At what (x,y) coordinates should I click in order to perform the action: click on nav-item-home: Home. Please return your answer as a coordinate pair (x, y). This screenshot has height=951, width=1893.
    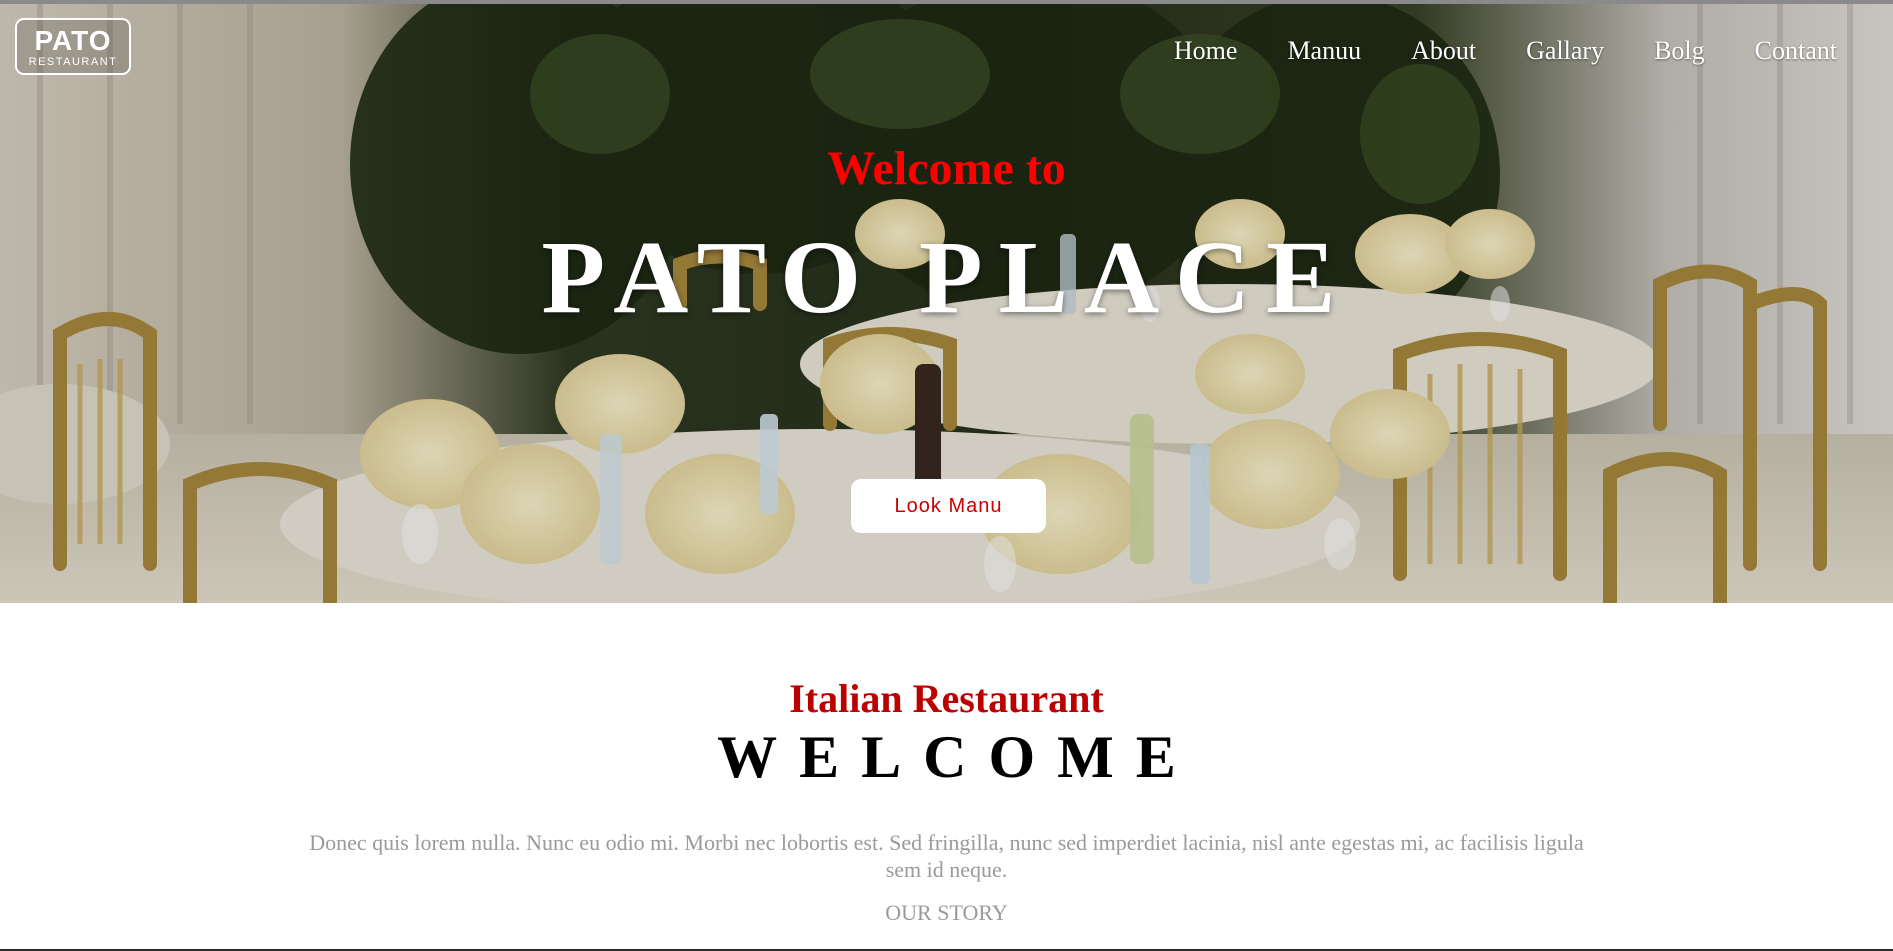
    Looking at the image, I should click on (1206, 51).